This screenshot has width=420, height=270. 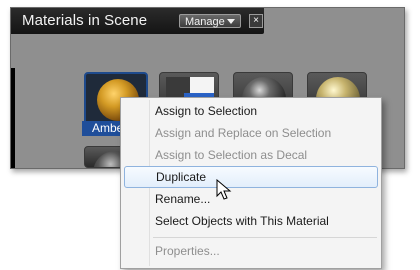 What do you see at coordinates (242, 221) in the screenshot?
I see `menu-item-label: Select Objects with This Material` at bounding box center [242, 221].